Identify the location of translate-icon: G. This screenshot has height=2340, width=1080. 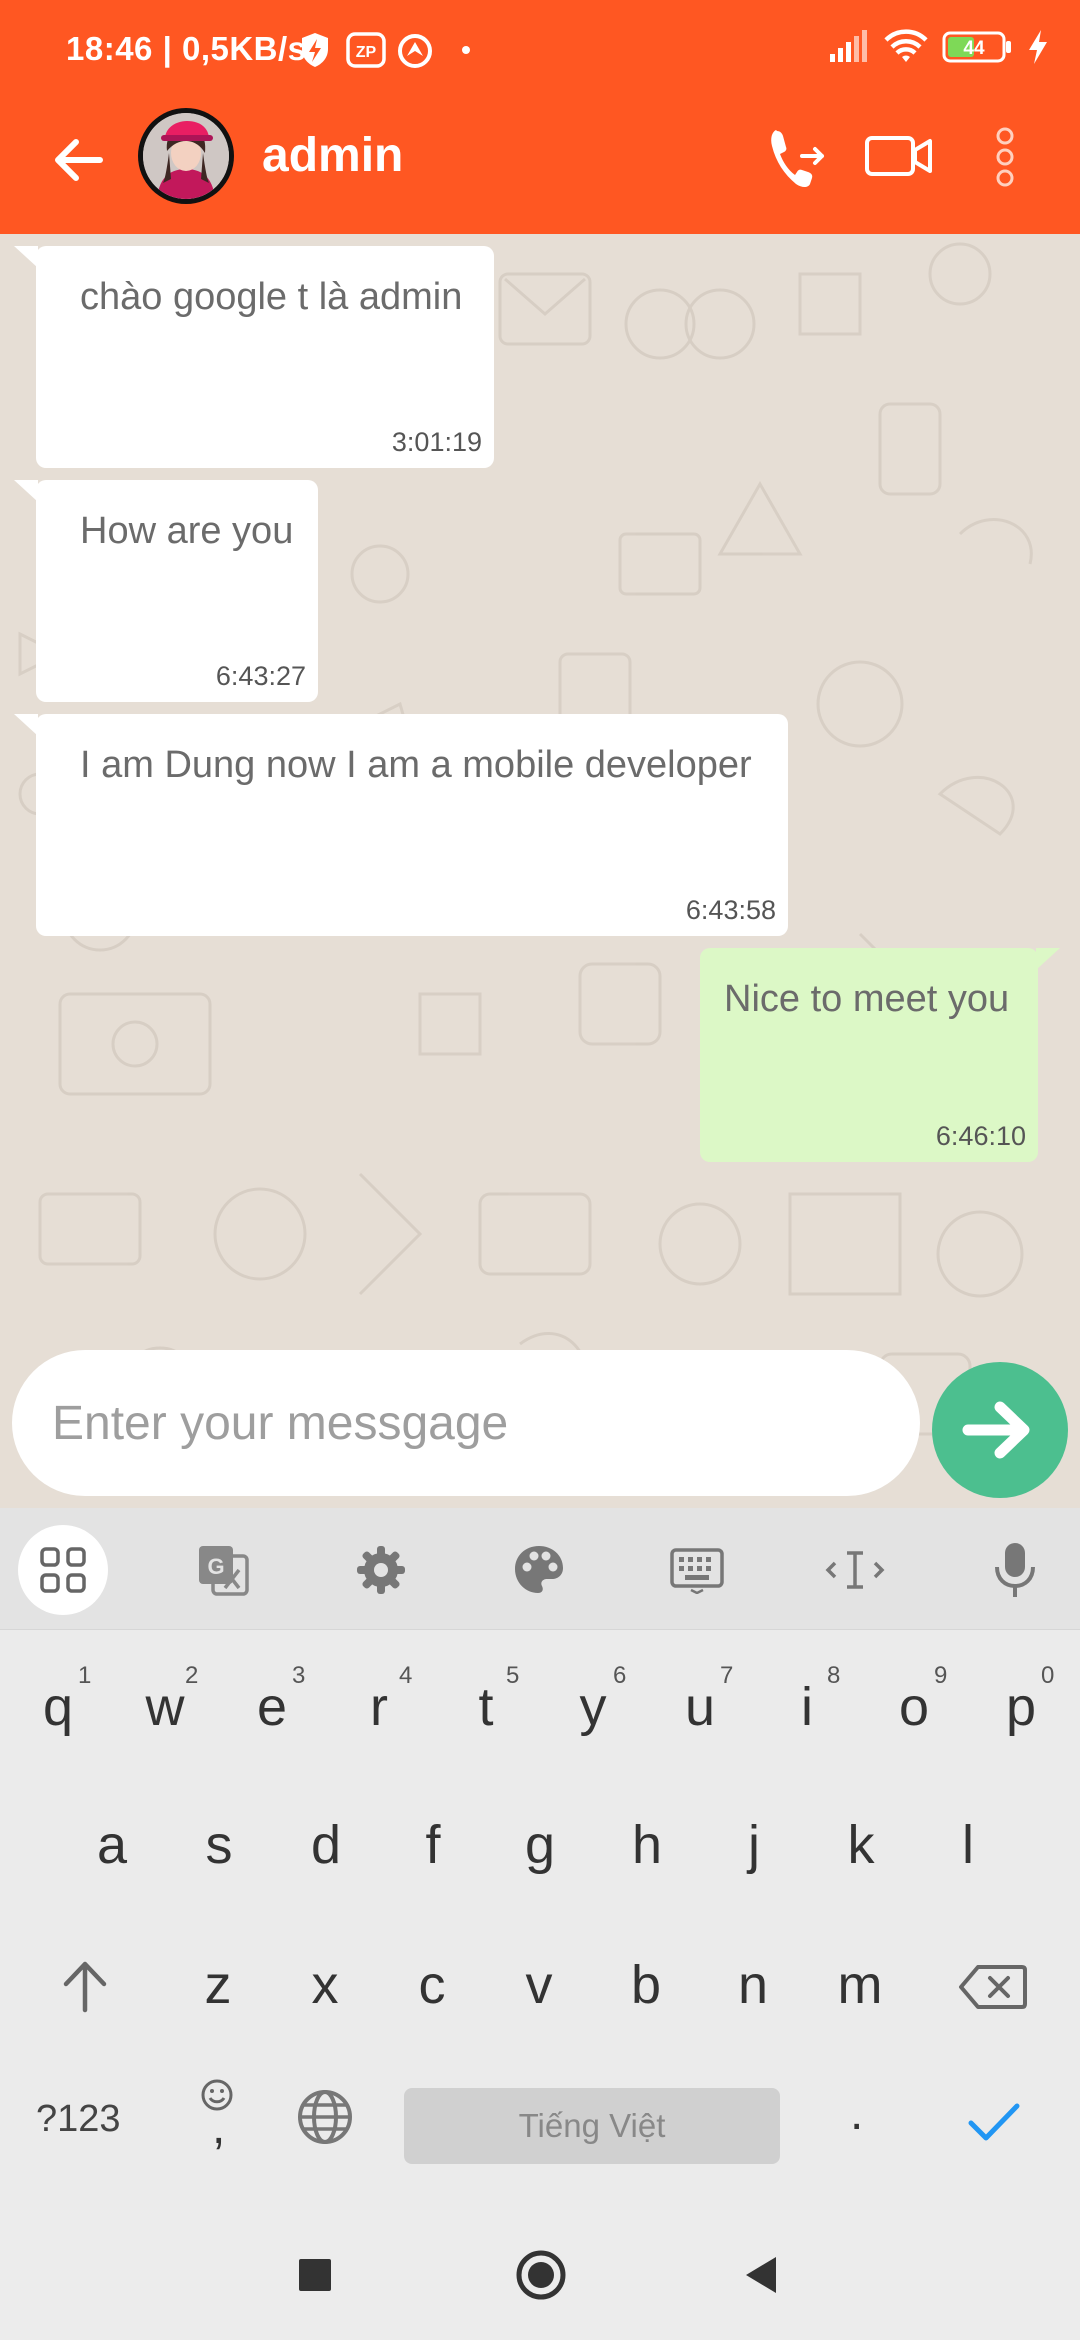
(224, 1571).